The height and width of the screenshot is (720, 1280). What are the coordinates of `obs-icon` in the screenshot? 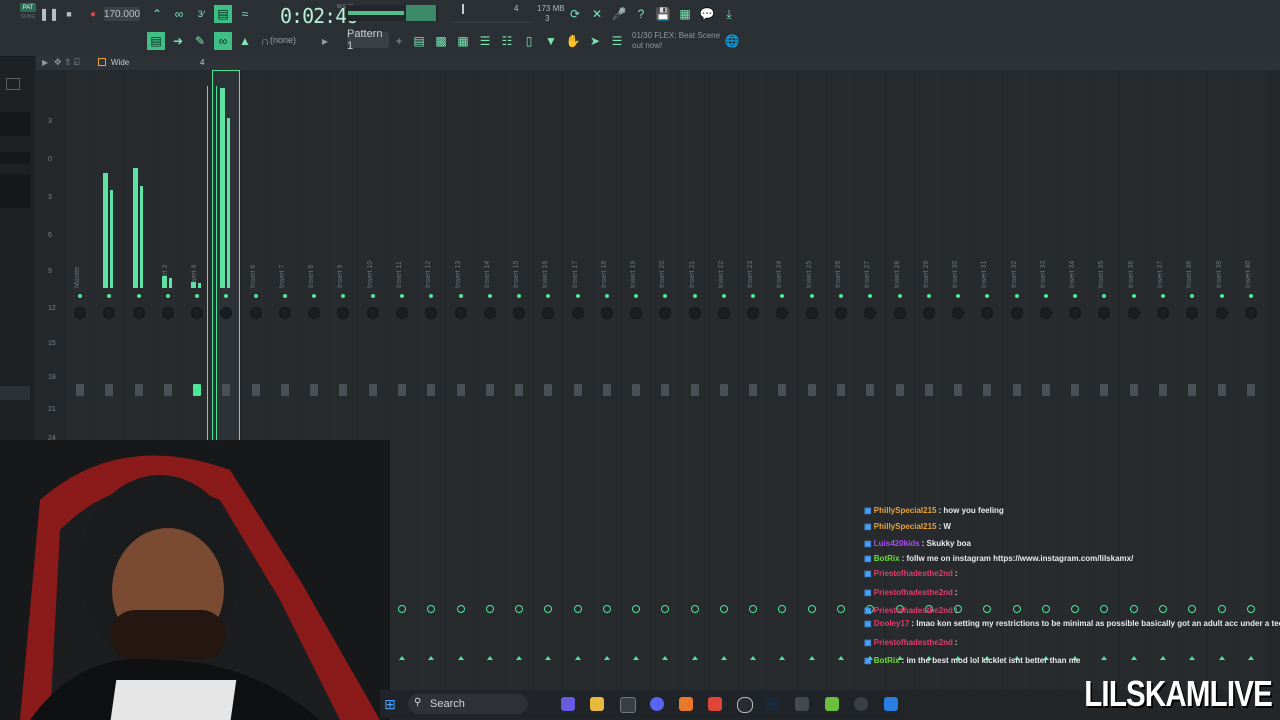 It's located at (745, 705).